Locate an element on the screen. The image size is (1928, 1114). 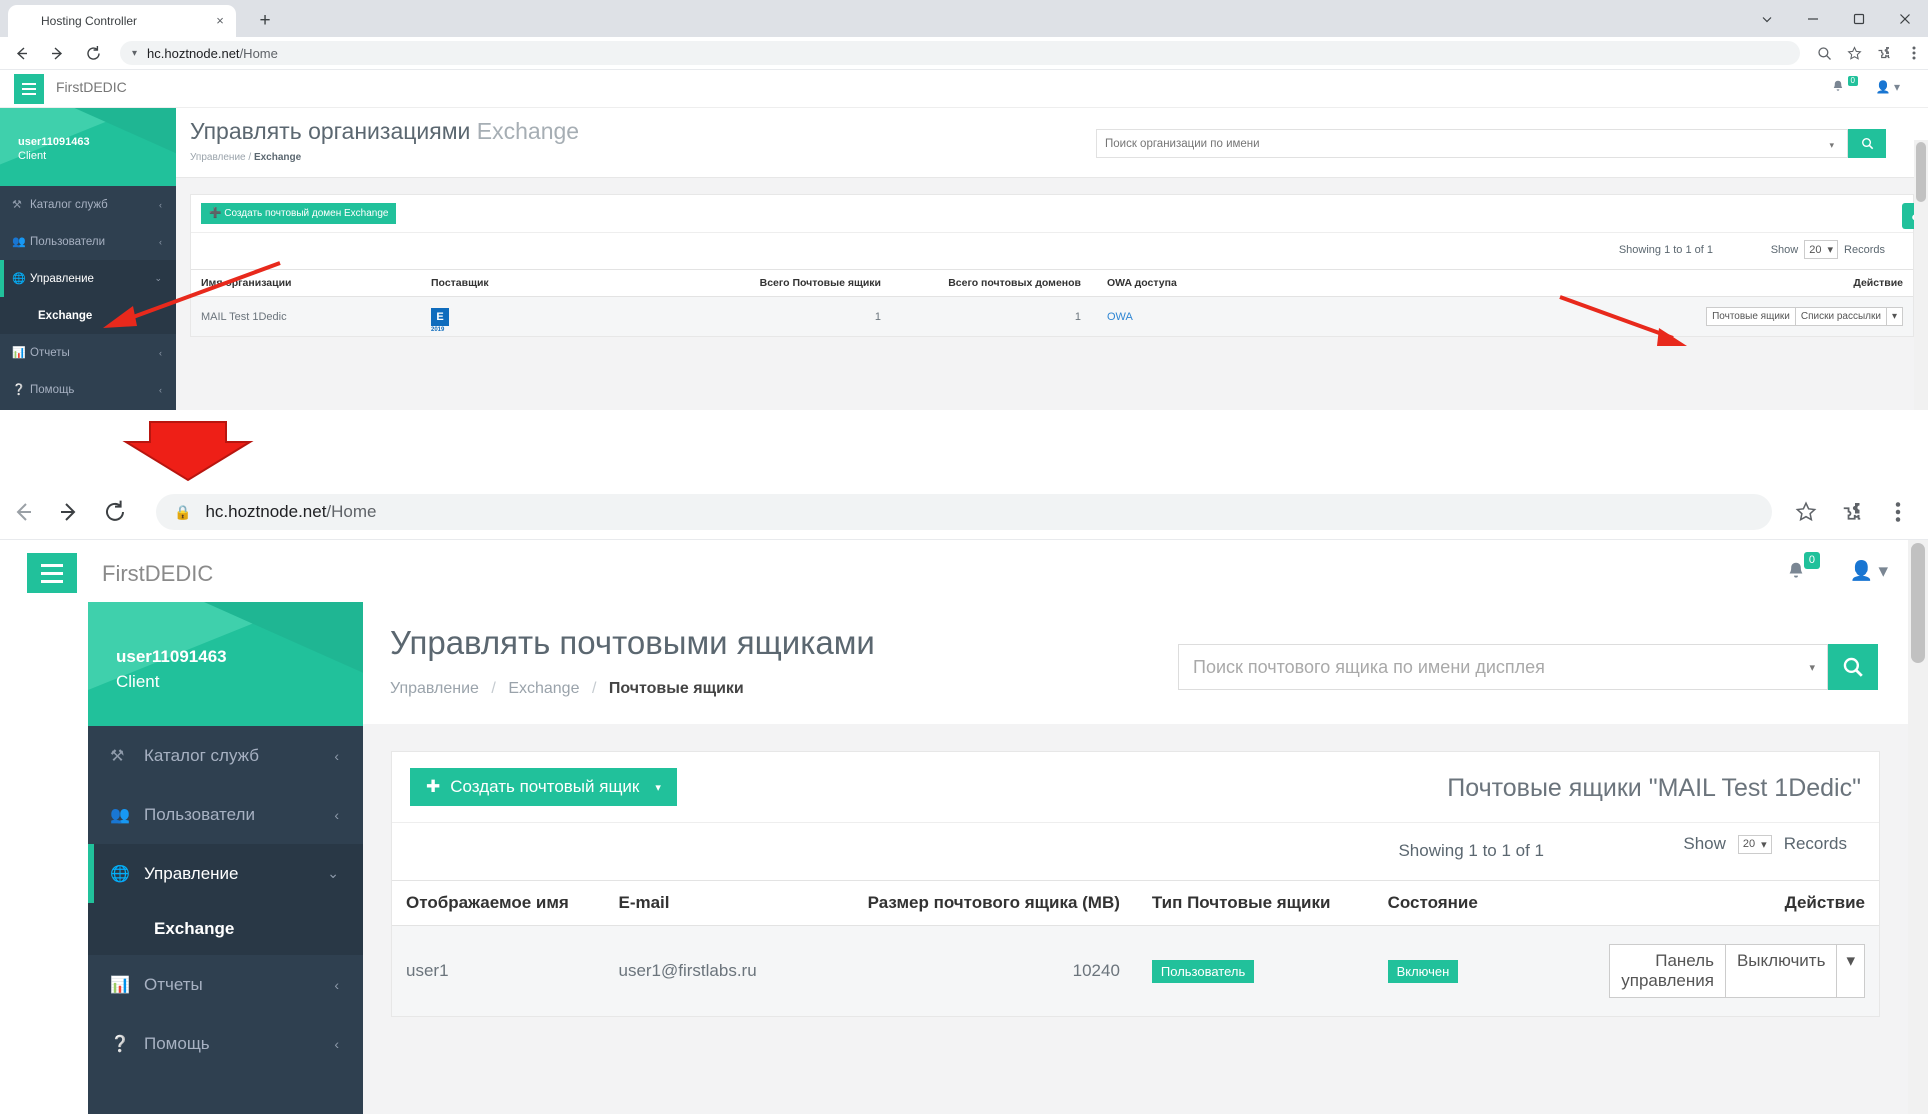
close-window-icon is located at coordinates (1905, 18).